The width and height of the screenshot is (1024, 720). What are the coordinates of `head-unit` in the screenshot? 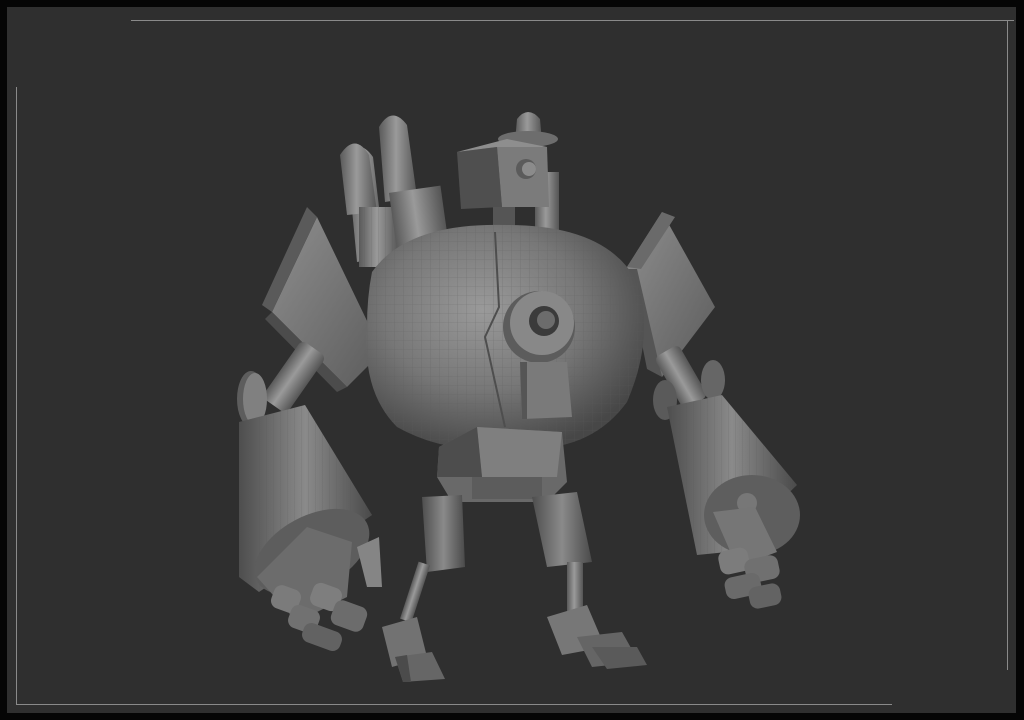 It's located at (508, 172).